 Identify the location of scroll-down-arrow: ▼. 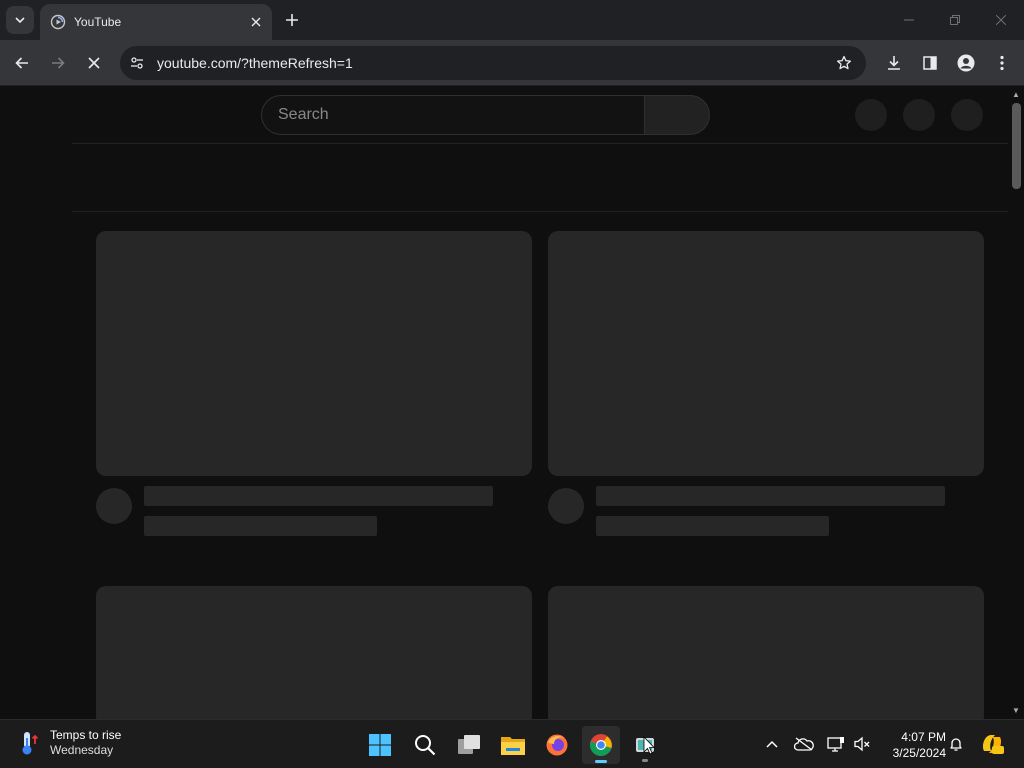
(1016, 711).